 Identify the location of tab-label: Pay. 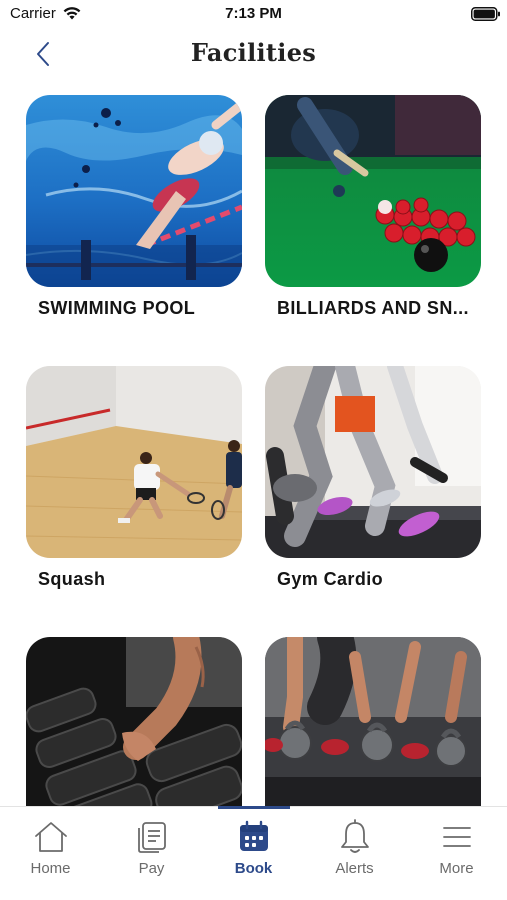
(151, 868).